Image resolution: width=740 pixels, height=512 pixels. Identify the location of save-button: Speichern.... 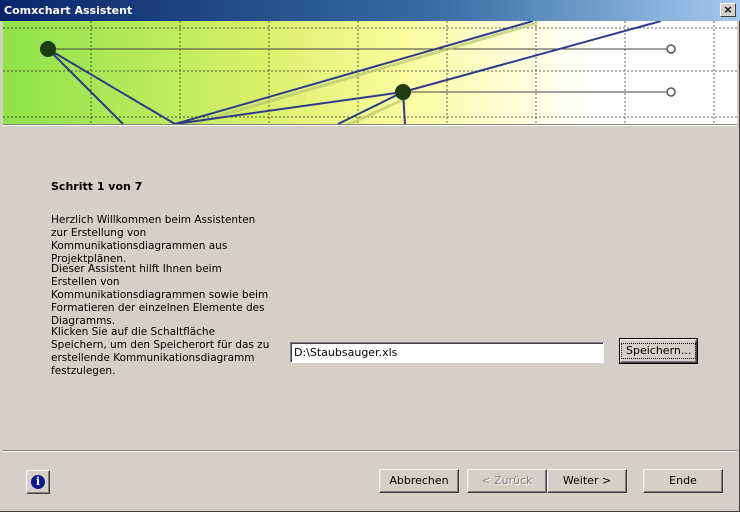
(658, 351).